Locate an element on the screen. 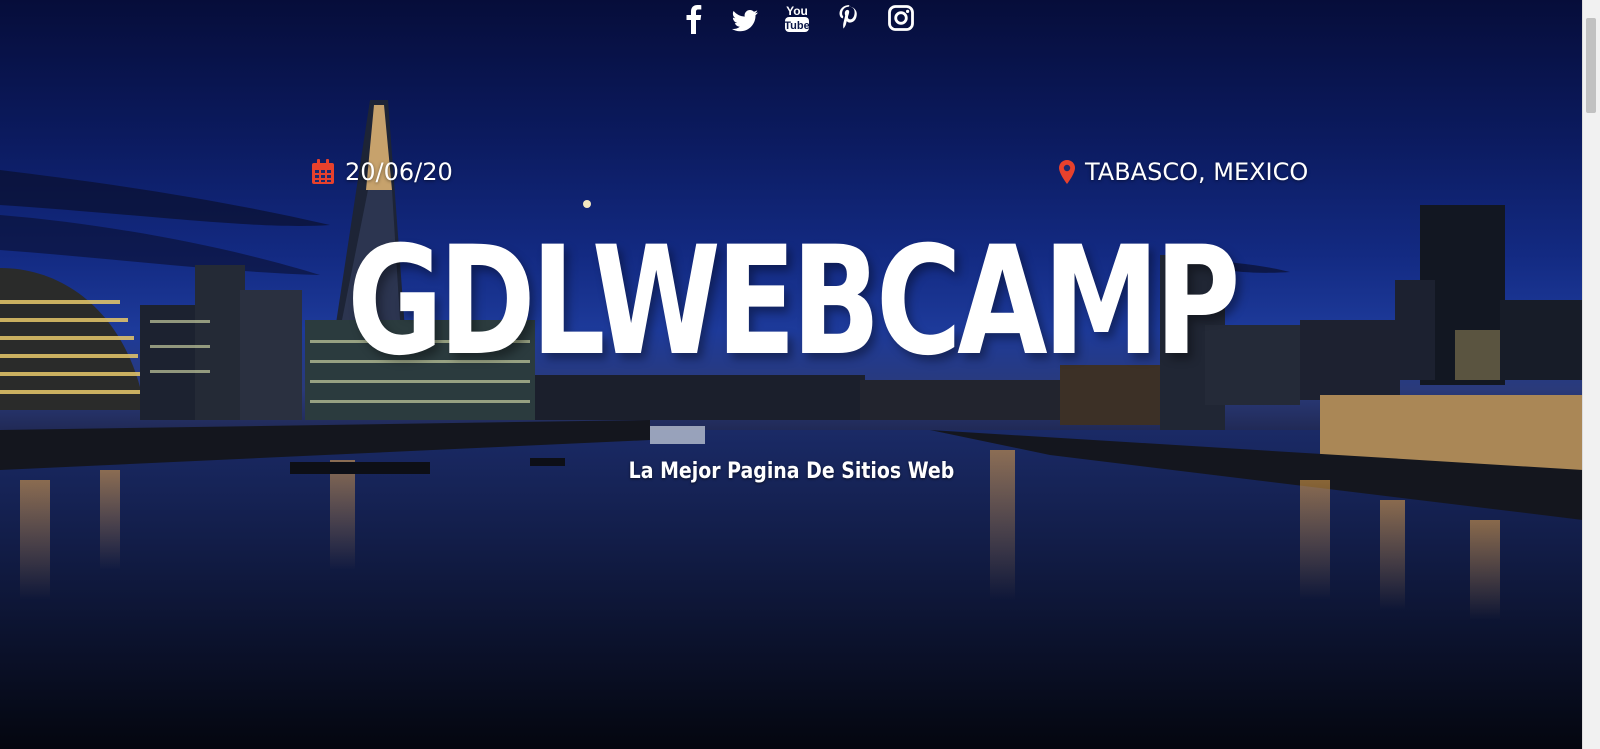 The height and width of the screenshot is (749, 1600). facebook-icon is located at coordinates (693, 19).